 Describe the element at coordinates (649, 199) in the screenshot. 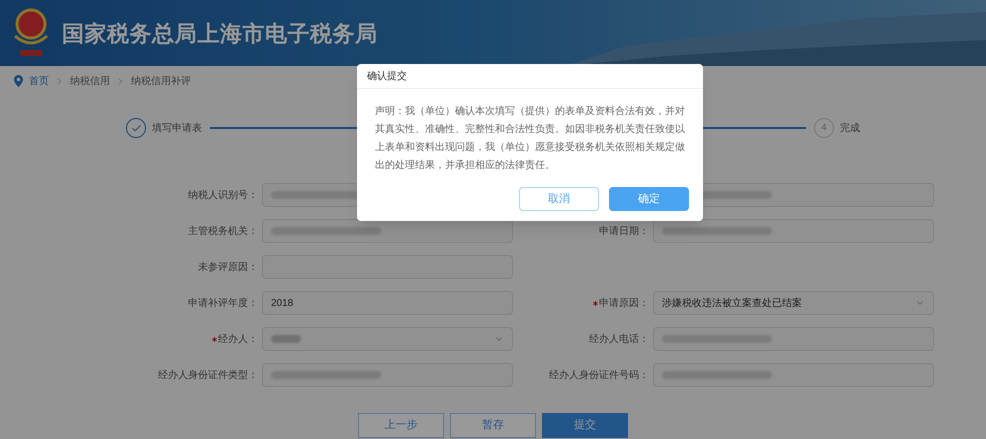

I see `dialog-button: 确定` at that location.